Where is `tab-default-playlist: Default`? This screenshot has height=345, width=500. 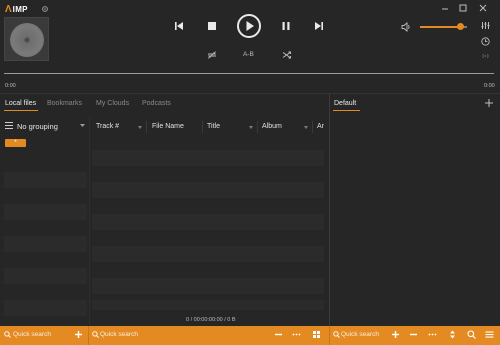 tab-default-playlist: Default is located at coordinates (345, 103).